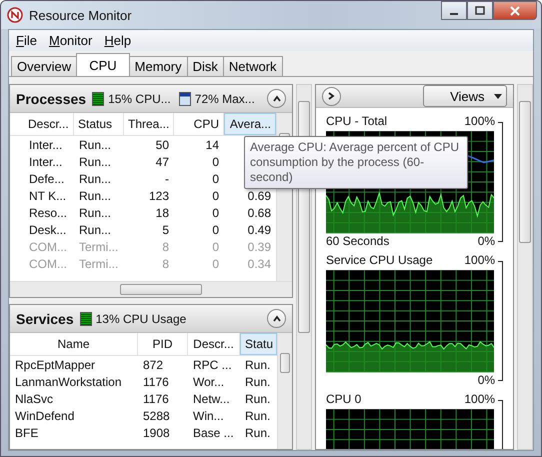 The height and width of the screenshot is (457, 542). Describe the element at coordinates (259, 213) in the screenshot. I see `table-cell-text: 0.68` at that location.